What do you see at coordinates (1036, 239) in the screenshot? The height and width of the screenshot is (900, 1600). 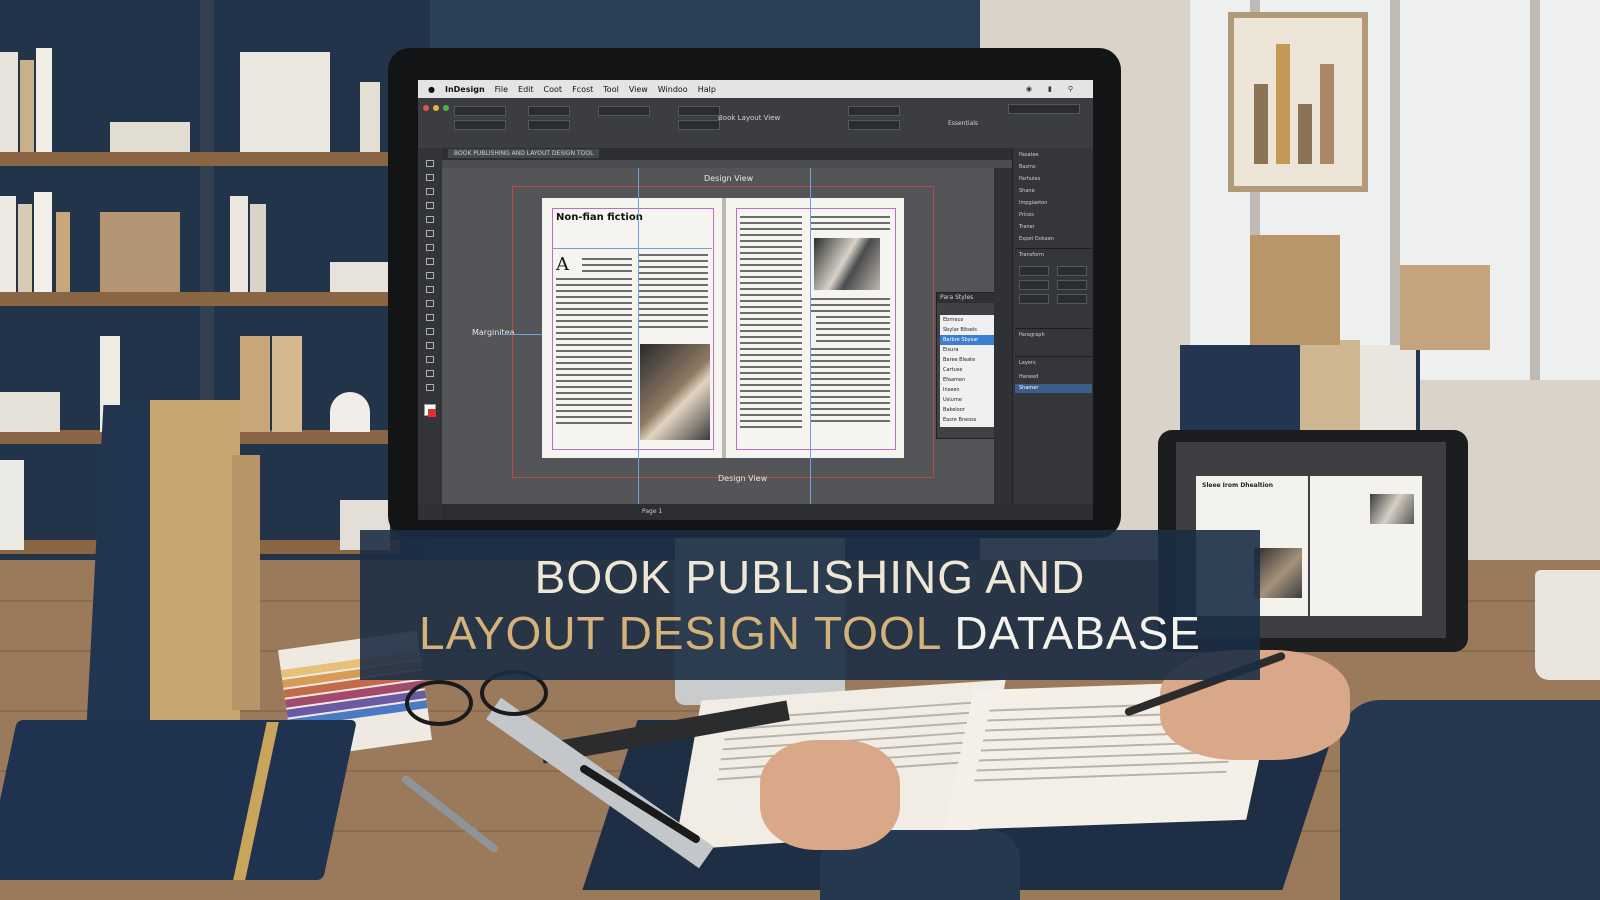 I see `dock-item: Expet Dokaen` at bounding box center [1036, 239].